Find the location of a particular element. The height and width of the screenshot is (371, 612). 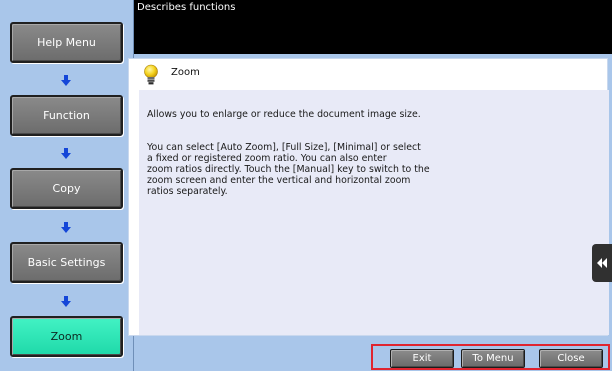

side-panel-toggle is located at coordinates (602, 263).